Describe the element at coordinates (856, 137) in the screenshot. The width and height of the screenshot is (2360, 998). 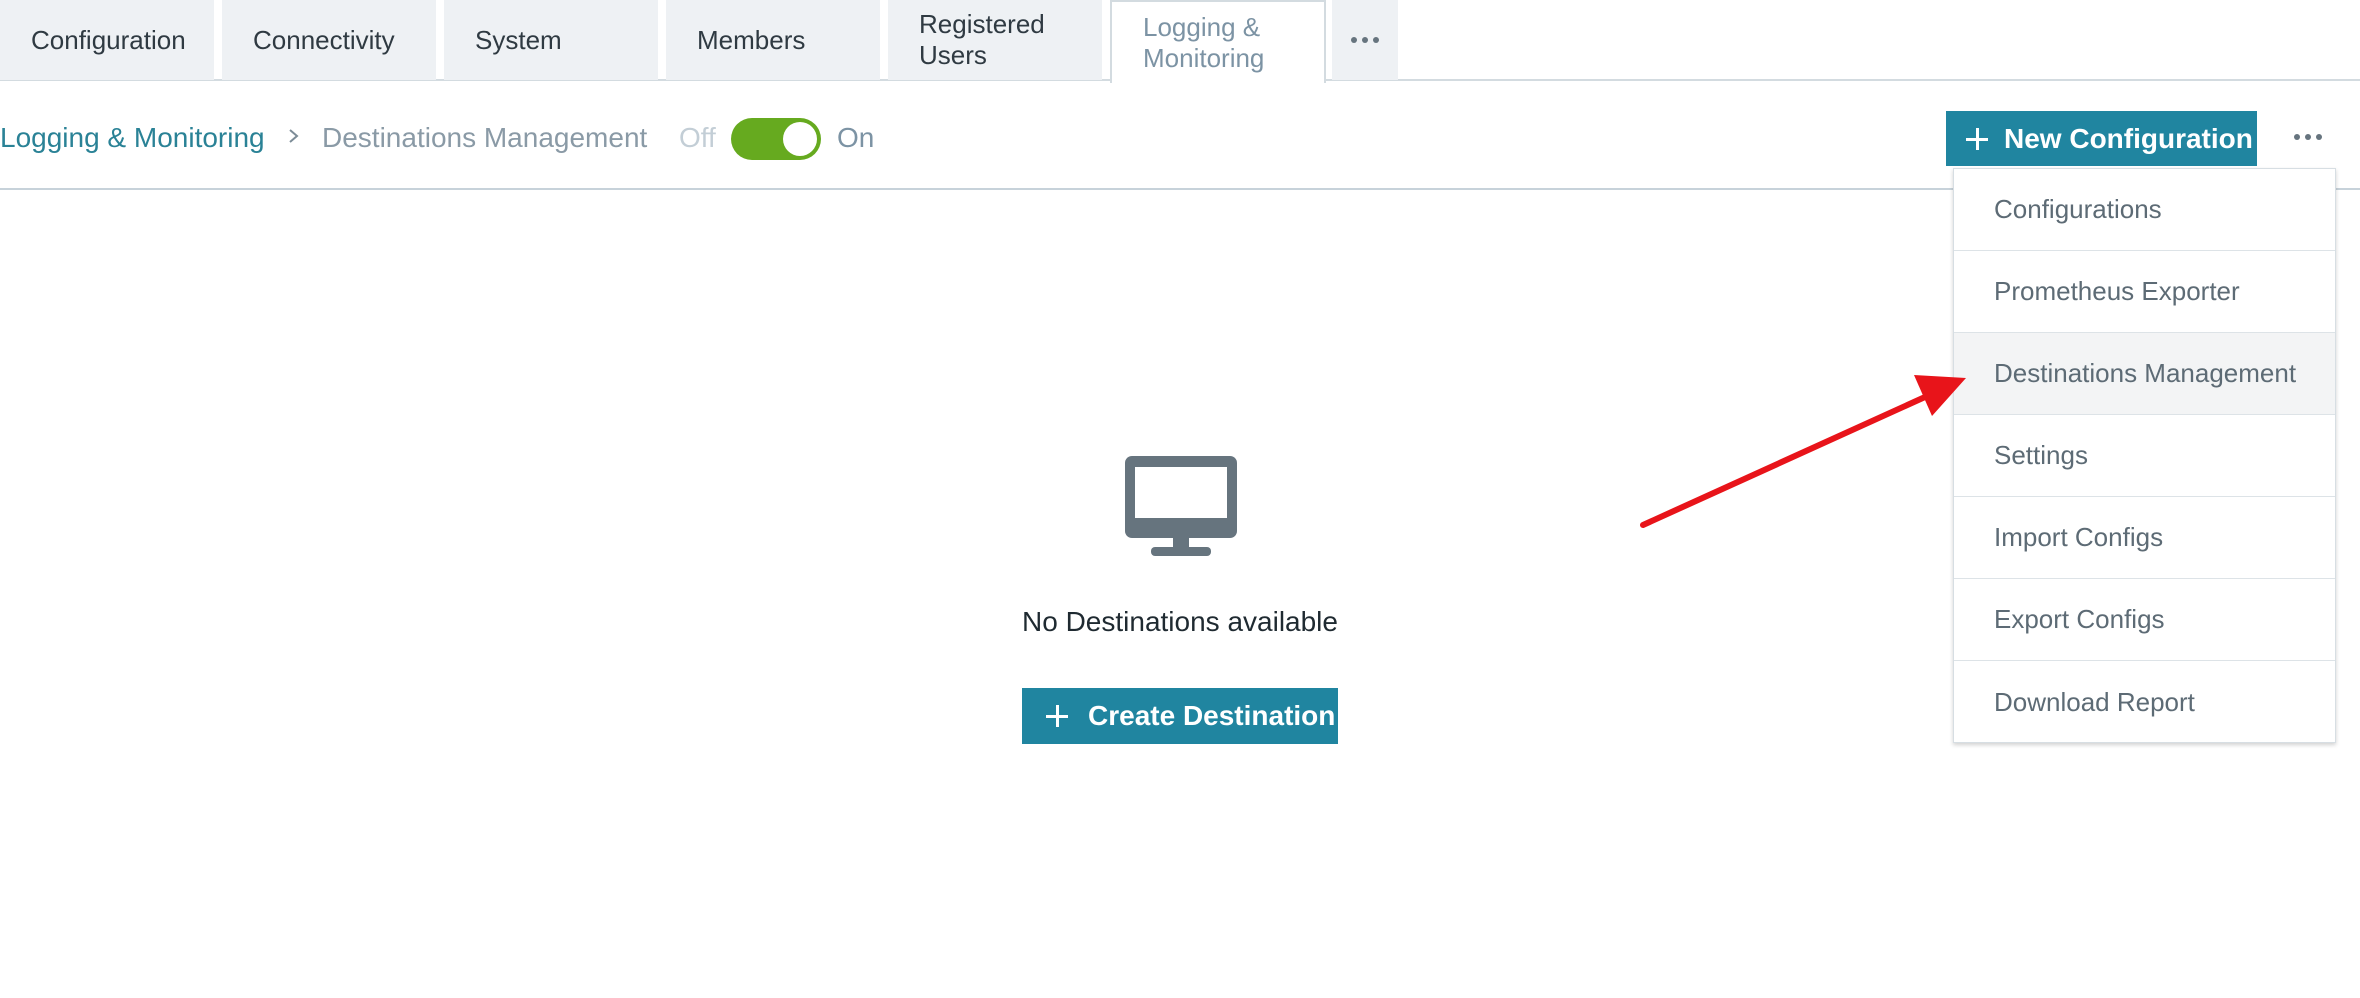
I see `toggle-on-label: On` at that location.